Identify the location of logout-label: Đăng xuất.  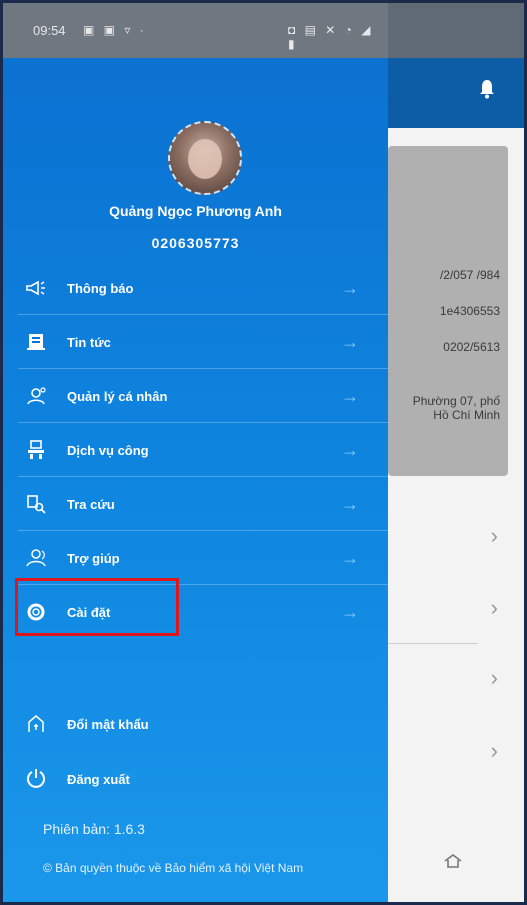
(98, 779).